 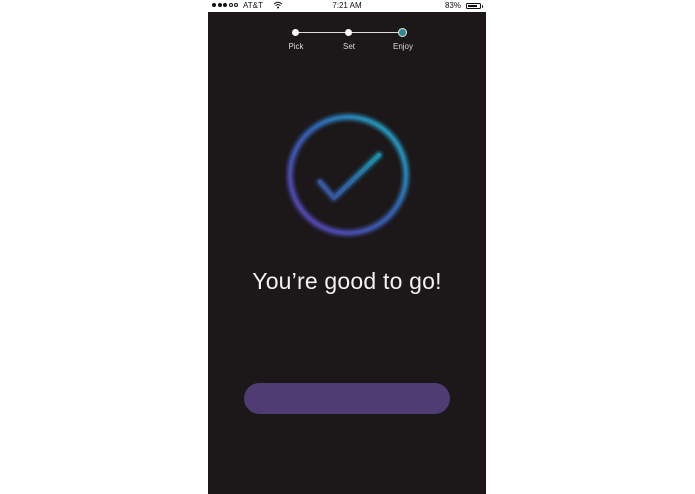 I want to click on success-headline: You’re good to go!, so click(x=347, y=281).